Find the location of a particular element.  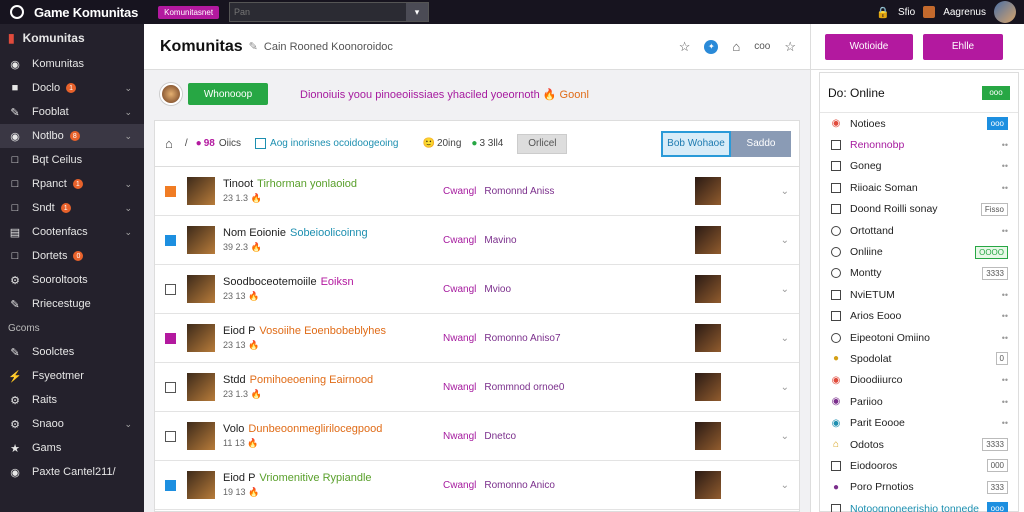

sidebar-item: ▤ Cootenfacs ⌄ is located at coordinates (72, 232).